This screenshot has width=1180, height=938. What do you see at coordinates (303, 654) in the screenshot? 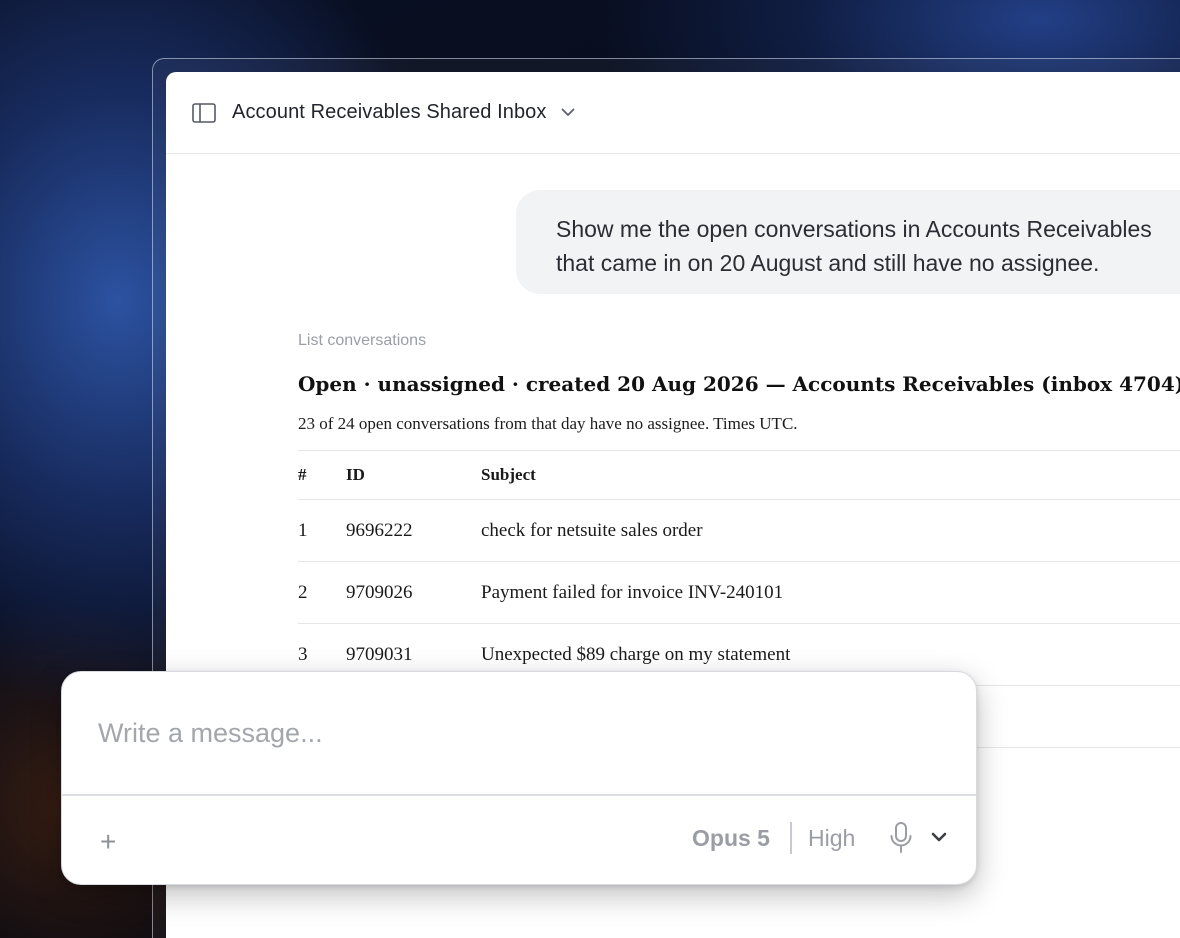
I see `row-number: 3` at bounding box center [303, 654].